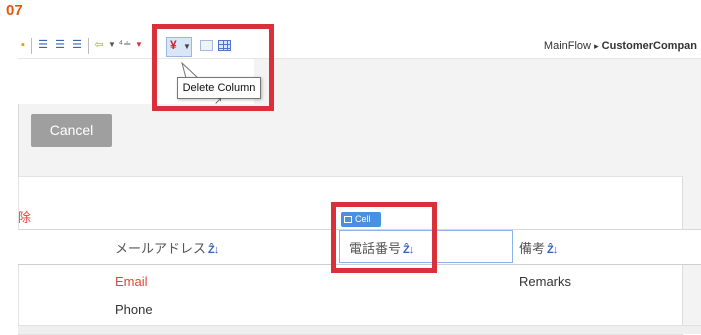 The image size is (701, 335). I want to click on step-number: 07, so click(14, 10).